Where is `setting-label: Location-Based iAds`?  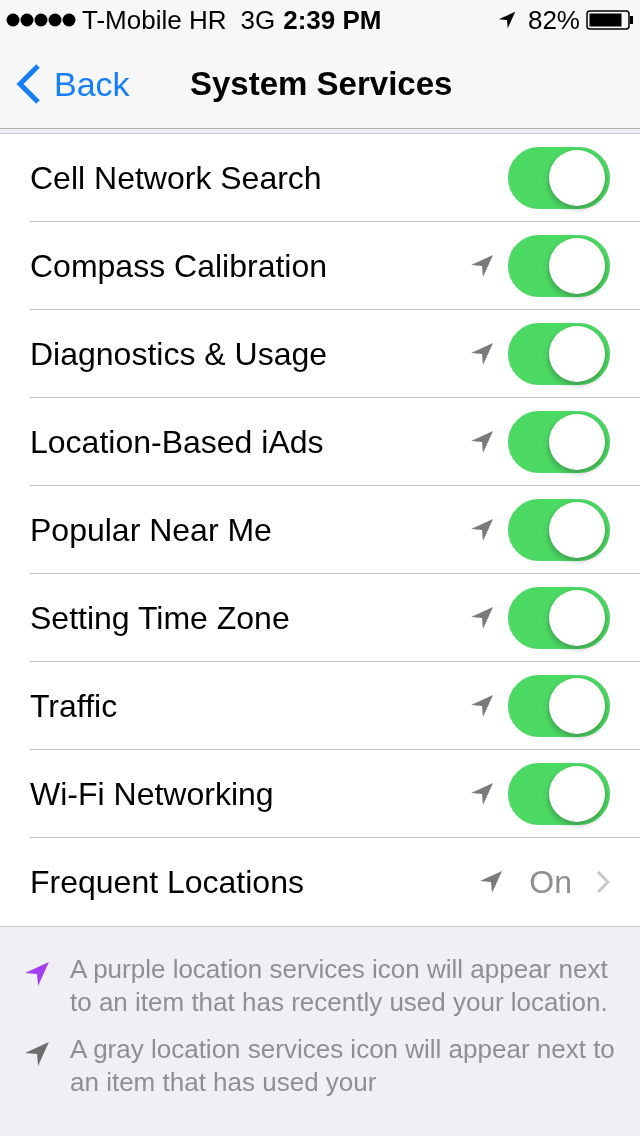
setting-label: Location-Based iAds is located at coordinates (177, 442).